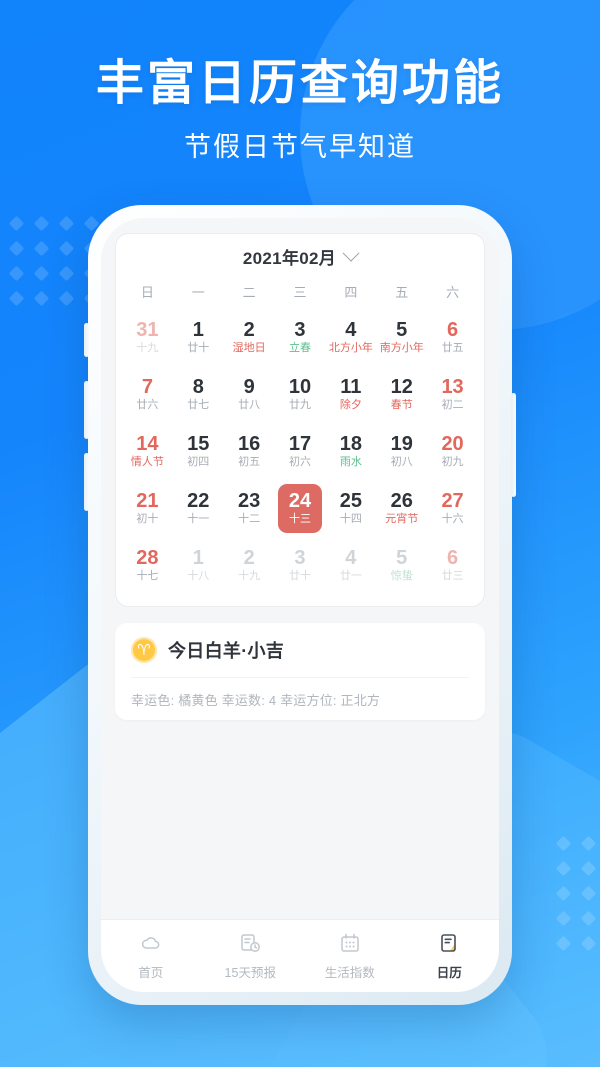 The width and height of the screenshot is (600, 1067). I want to click on weekday-label-1: 一, so click(198, 292).